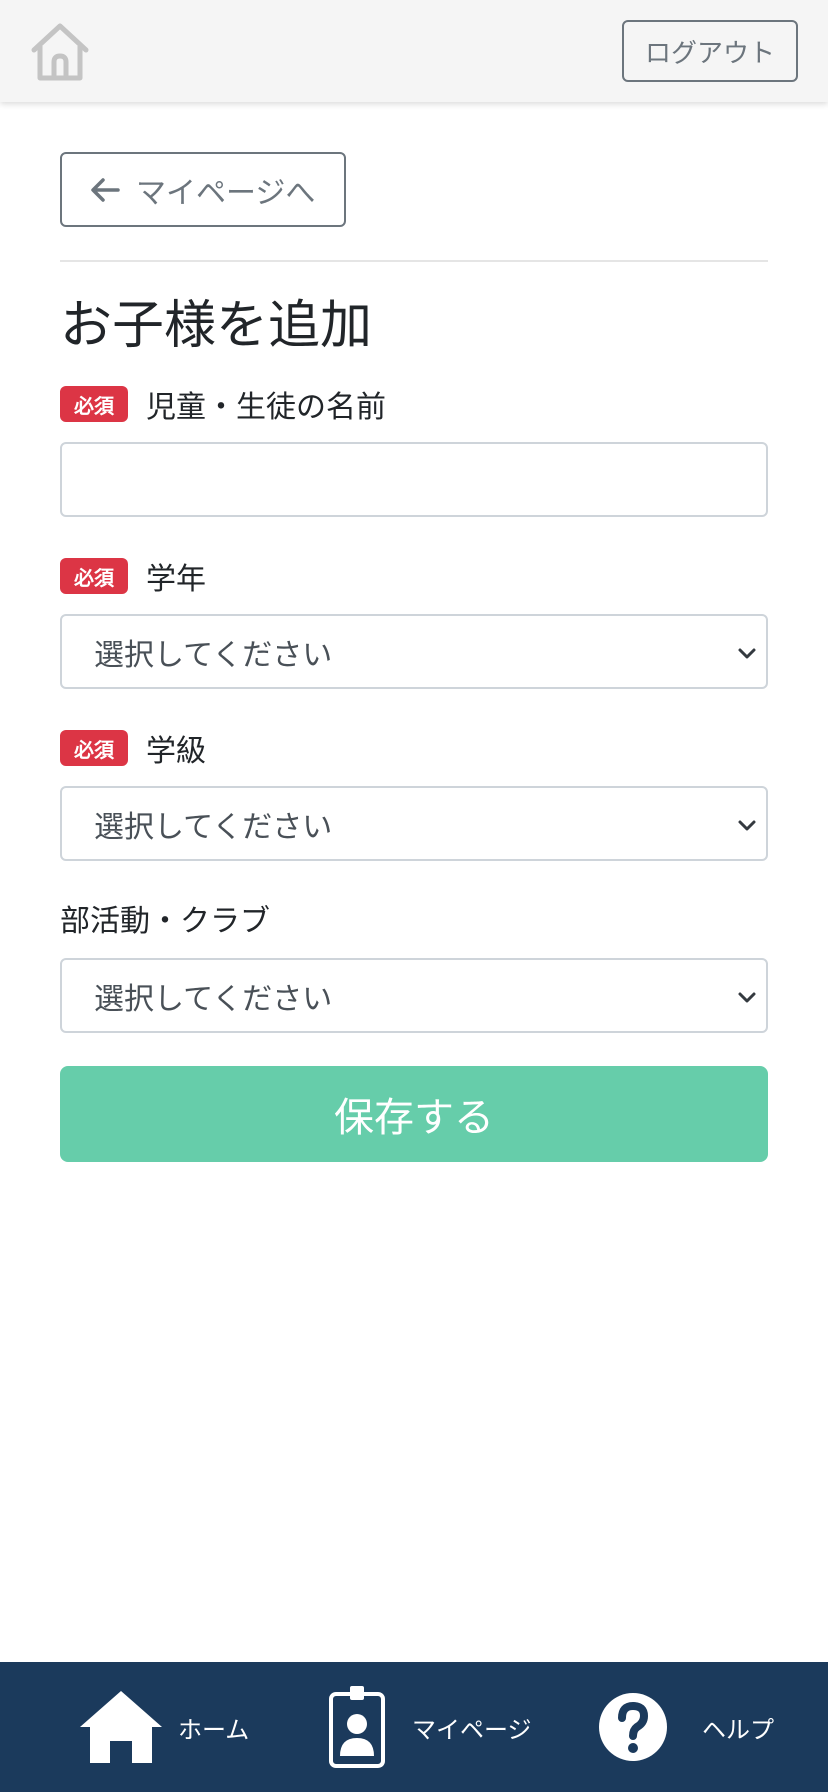  Describe the element at coordinates (176, 579) in the screenshot. I see `grade-label-text: 学年` at that location.